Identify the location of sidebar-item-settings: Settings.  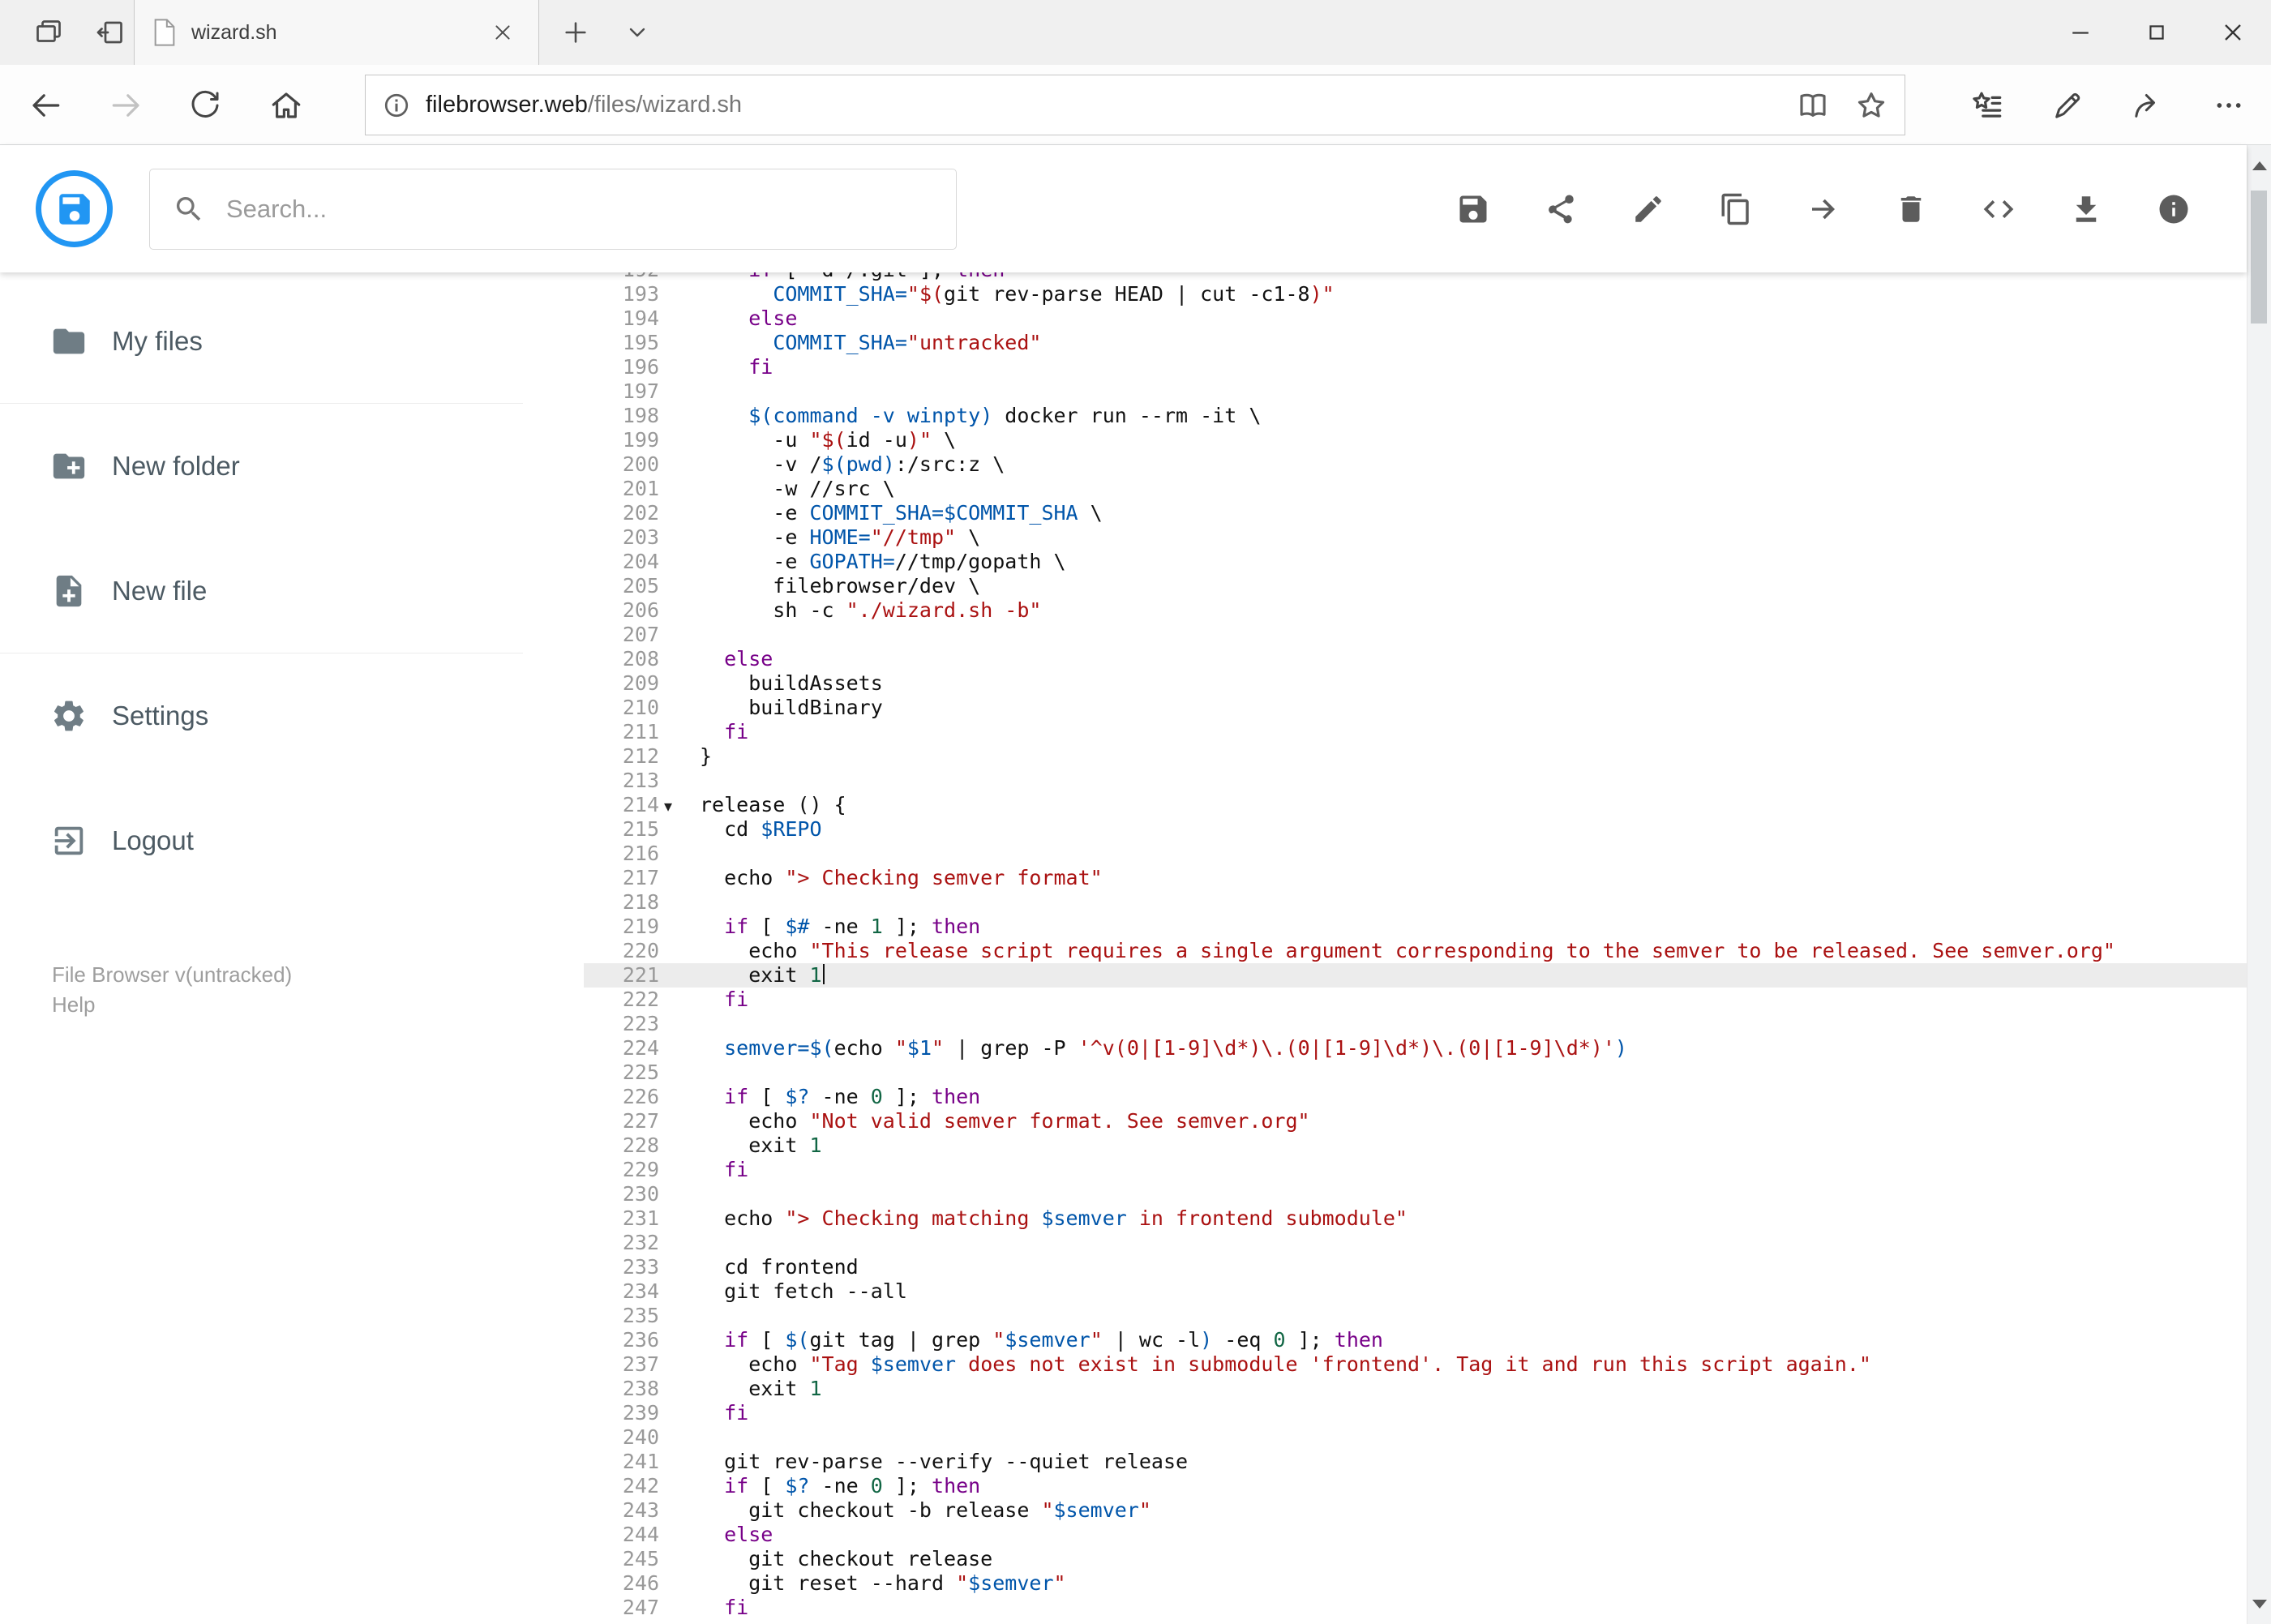
(261, 715).